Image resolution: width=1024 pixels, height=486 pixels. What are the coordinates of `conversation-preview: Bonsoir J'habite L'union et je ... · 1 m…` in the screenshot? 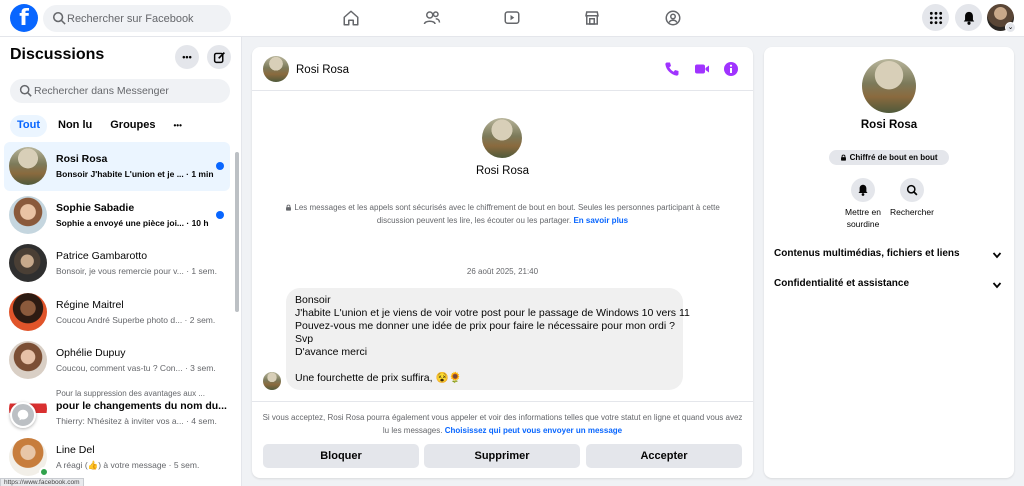 It's located at (135, 174).